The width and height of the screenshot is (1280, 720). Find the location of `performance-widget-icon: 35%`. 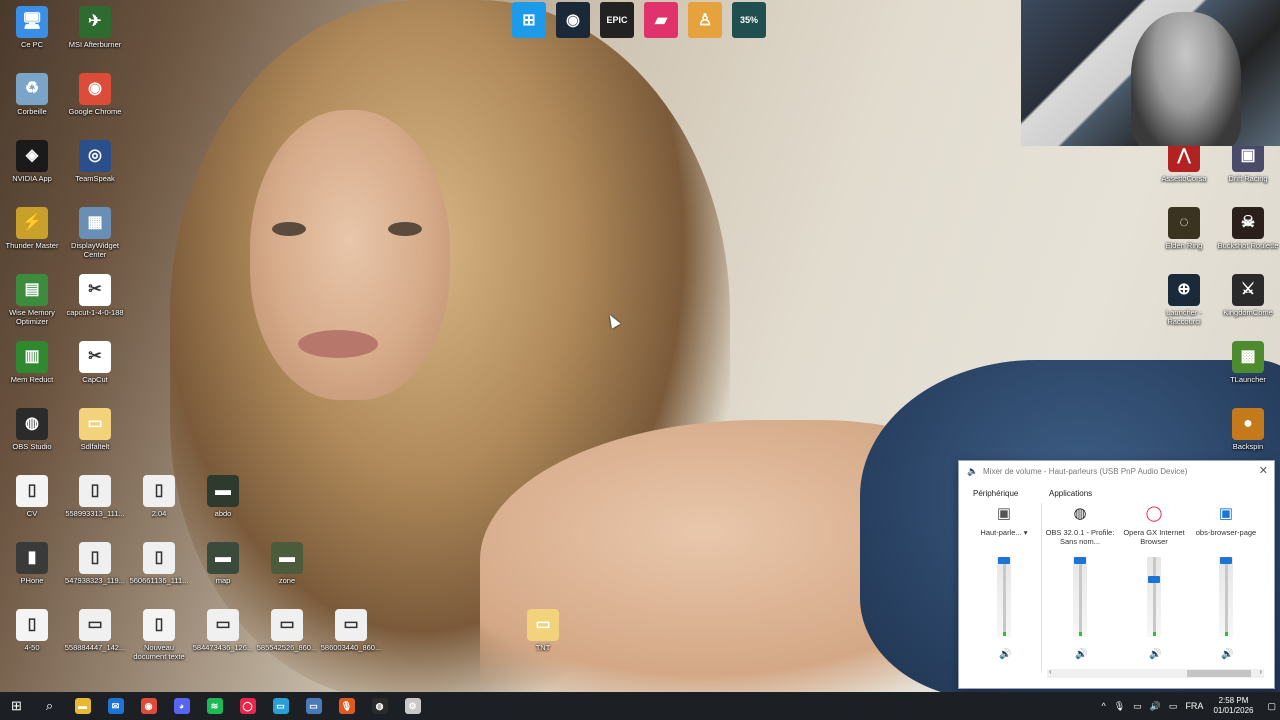

performance-widget-icon: 35% is located at coordinates (749, 20).